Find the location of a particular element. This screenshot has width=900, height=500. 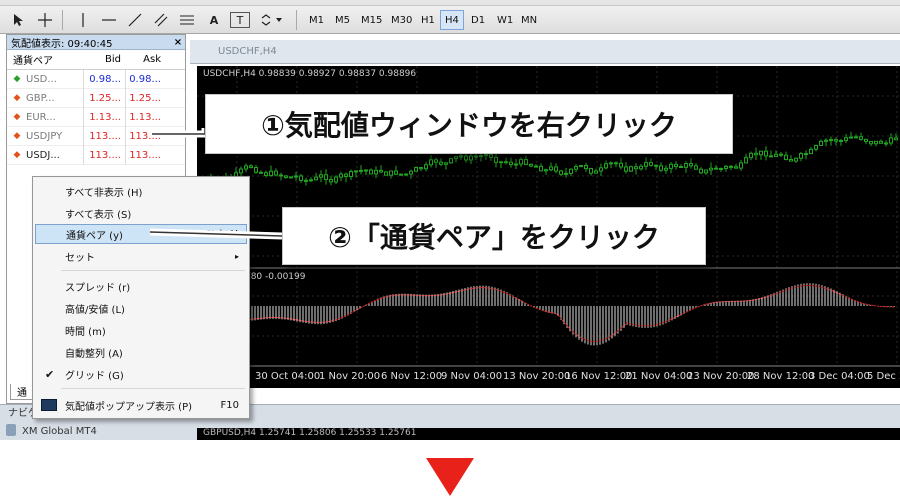

callout-step-2: ②「通貨ペア」をクリック is located at coordinates (494, 236).